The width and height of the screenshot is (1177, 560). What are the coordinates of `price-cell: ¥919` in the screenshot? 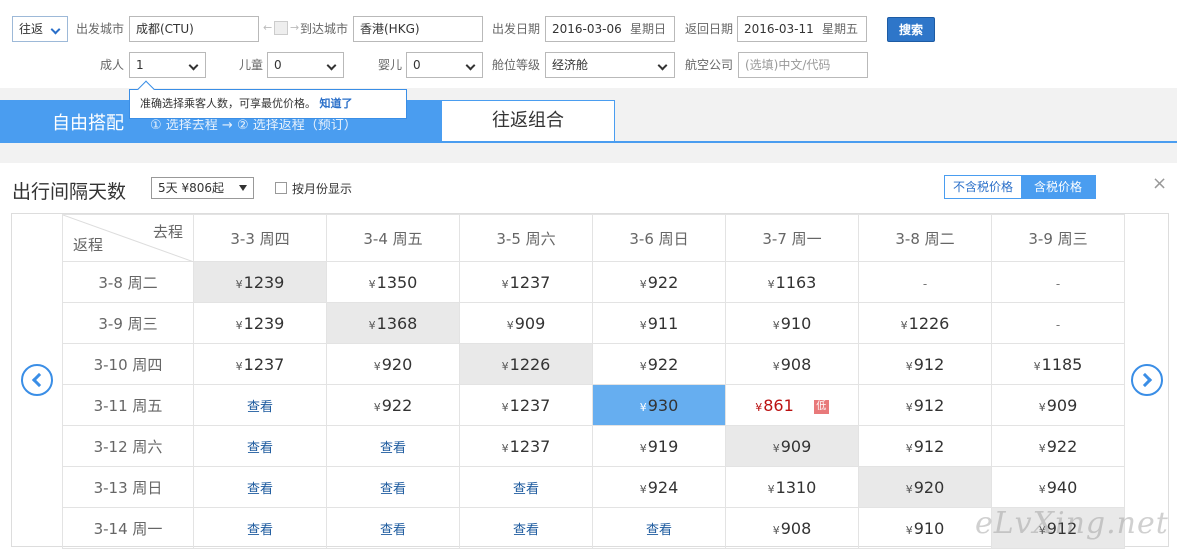 It's located at (659, 446).